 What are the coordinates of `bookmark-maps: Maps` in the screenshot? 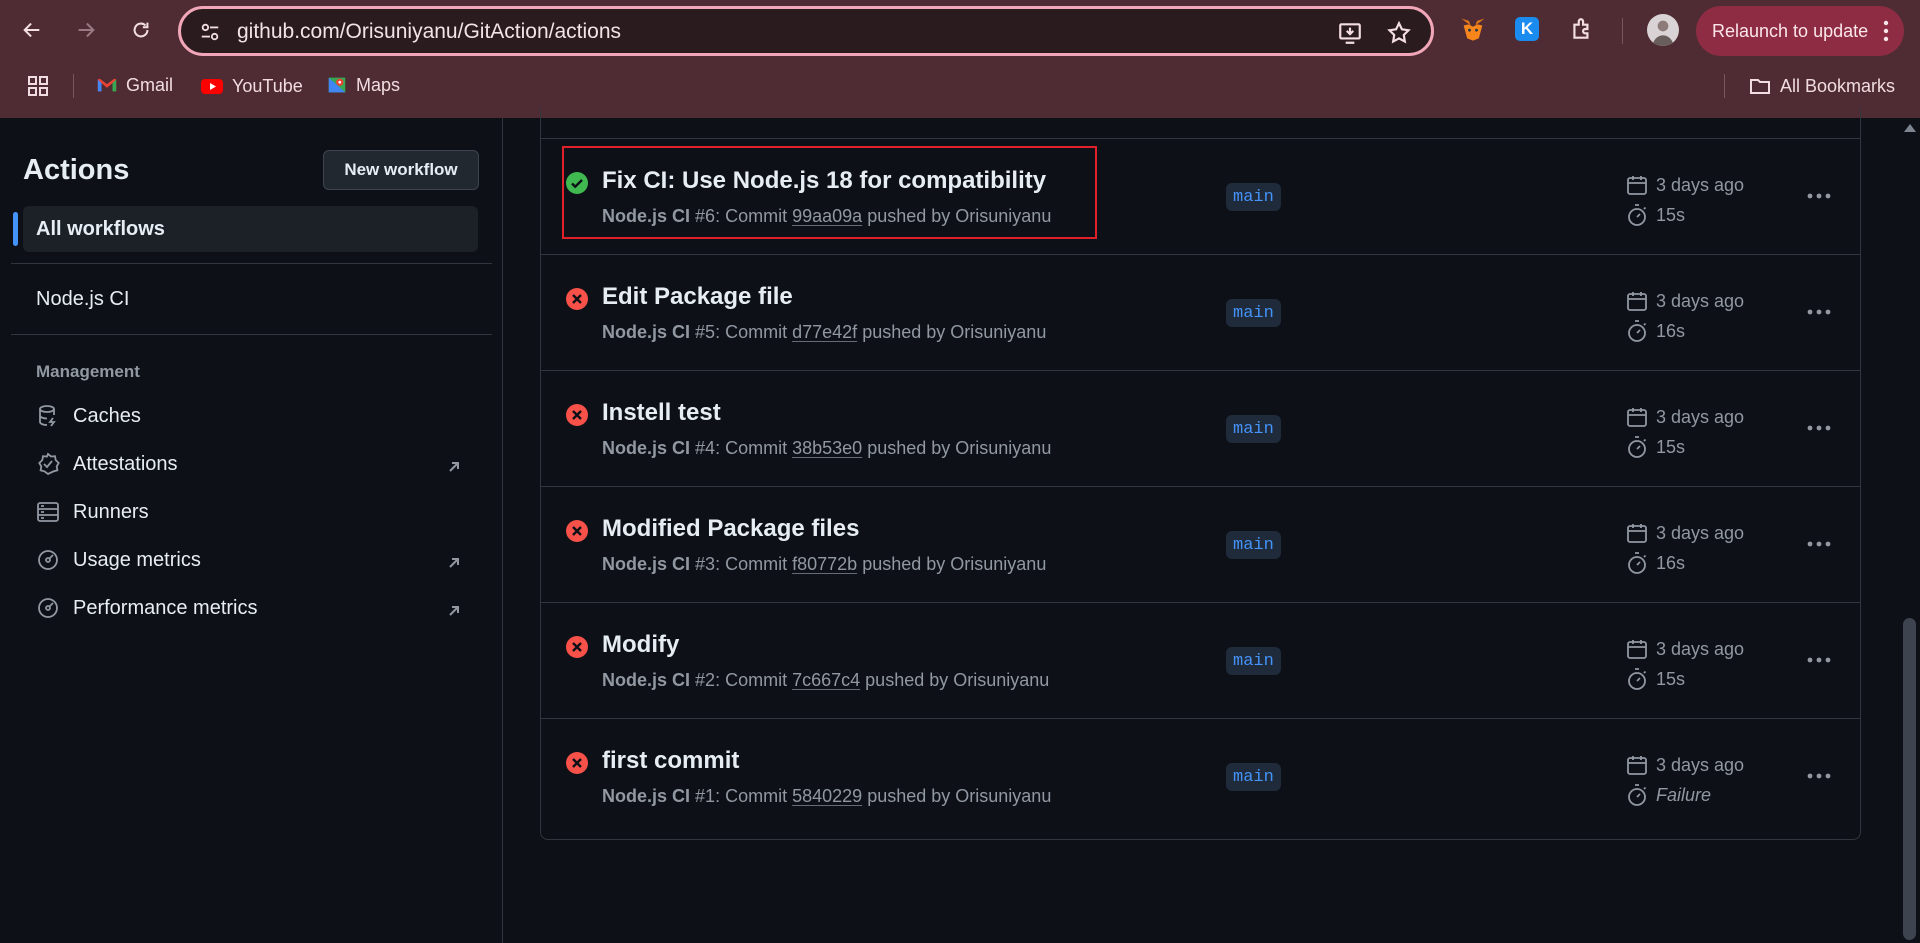 It's located at (363, 85).